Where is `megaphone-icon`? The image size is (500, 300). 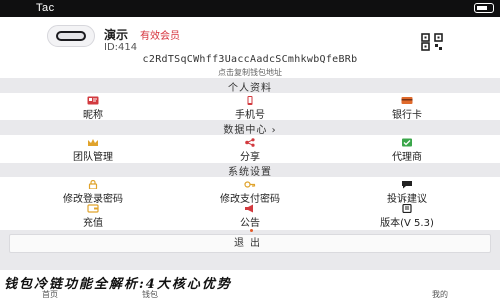
megaphone-icon is located at coordinates (249, 208).